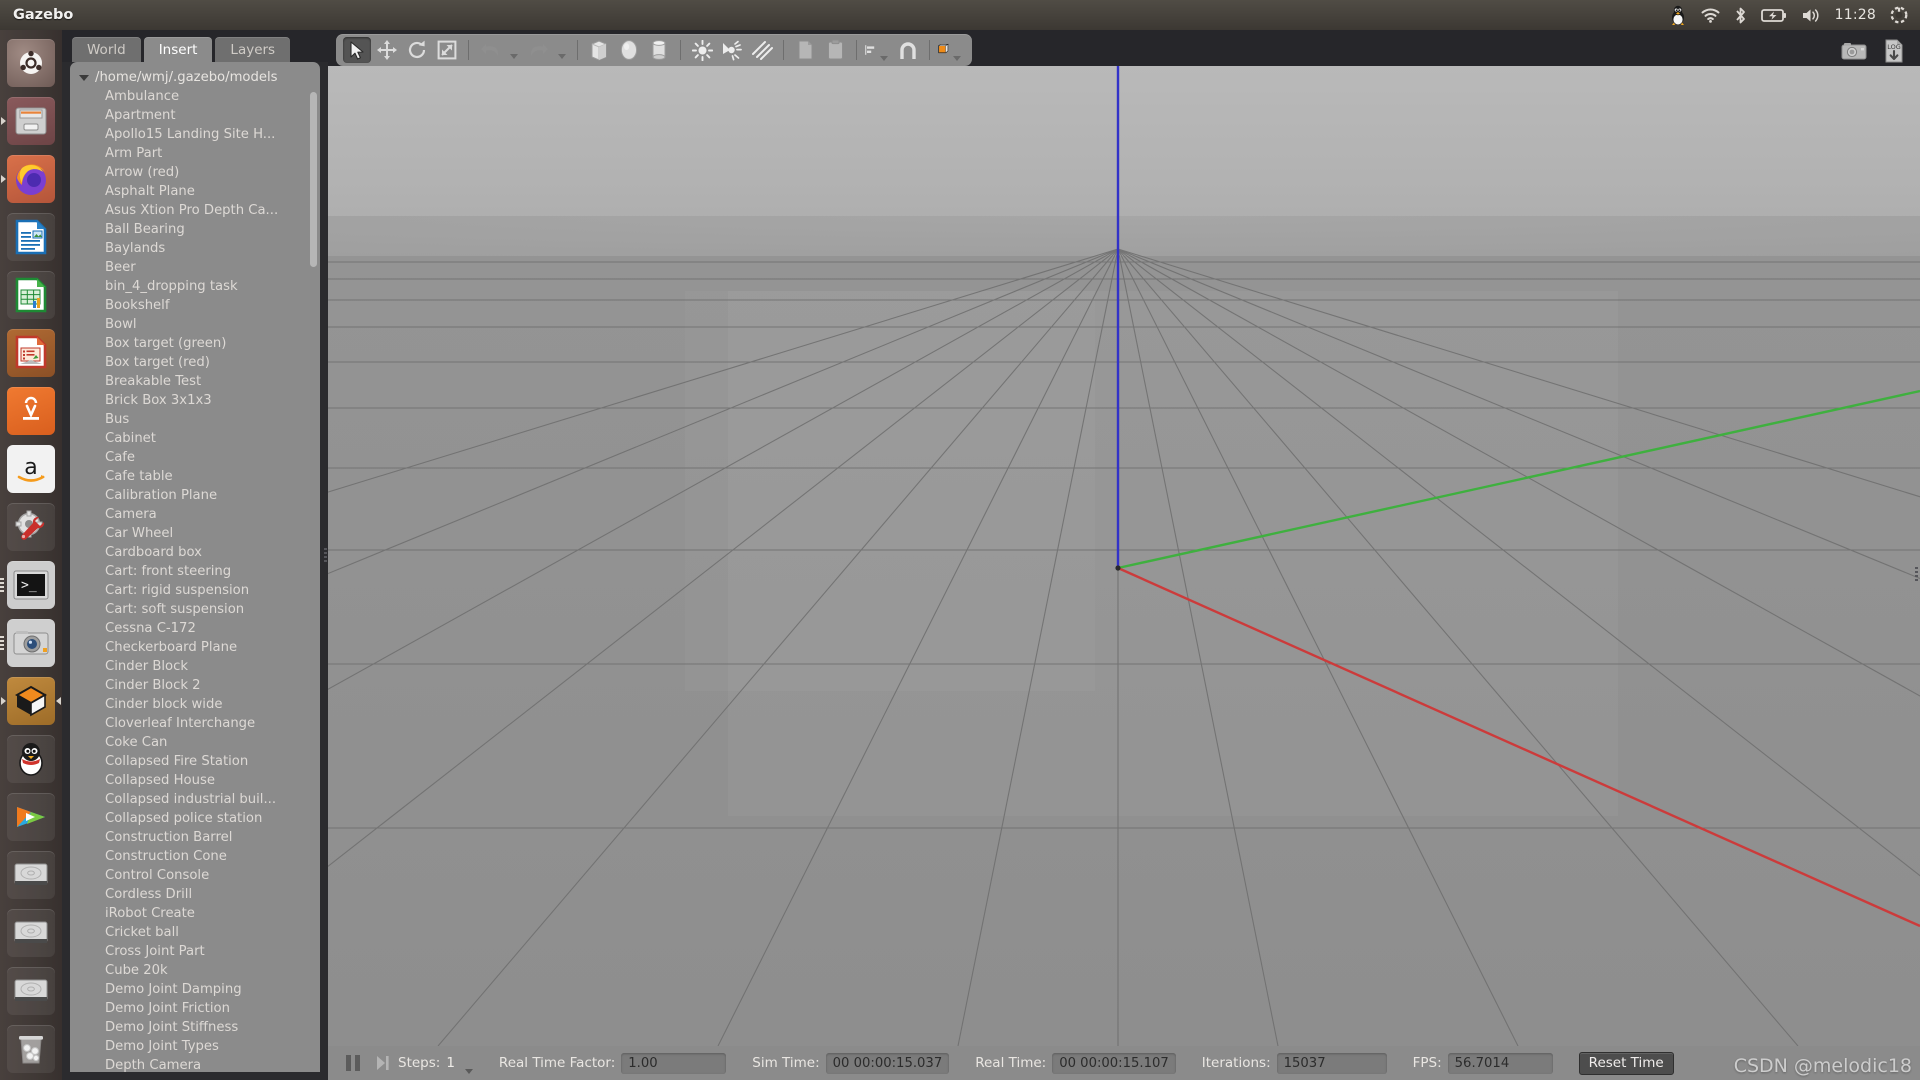 The image size is (1920, 1080). I want to click on model-list-item: Cordless Drill, so click(195, 894).